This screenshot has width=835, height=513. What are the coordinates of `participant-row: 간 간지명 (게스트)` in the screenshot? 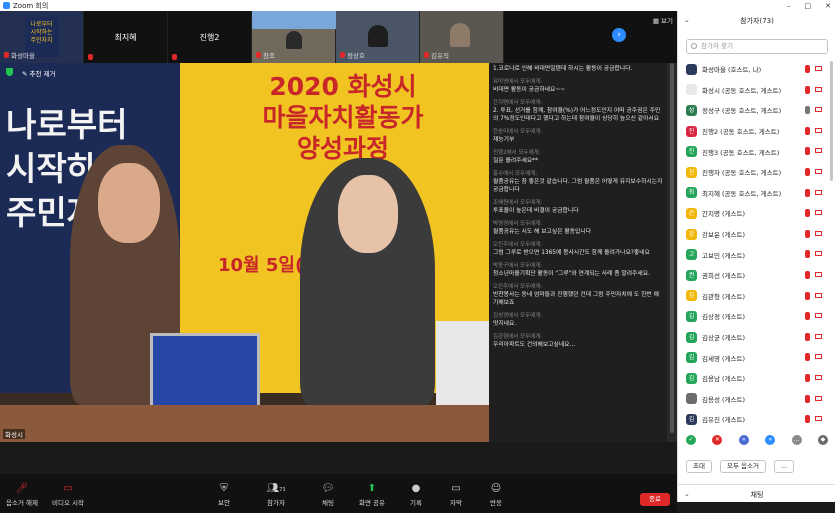 It's located at (753, 213).